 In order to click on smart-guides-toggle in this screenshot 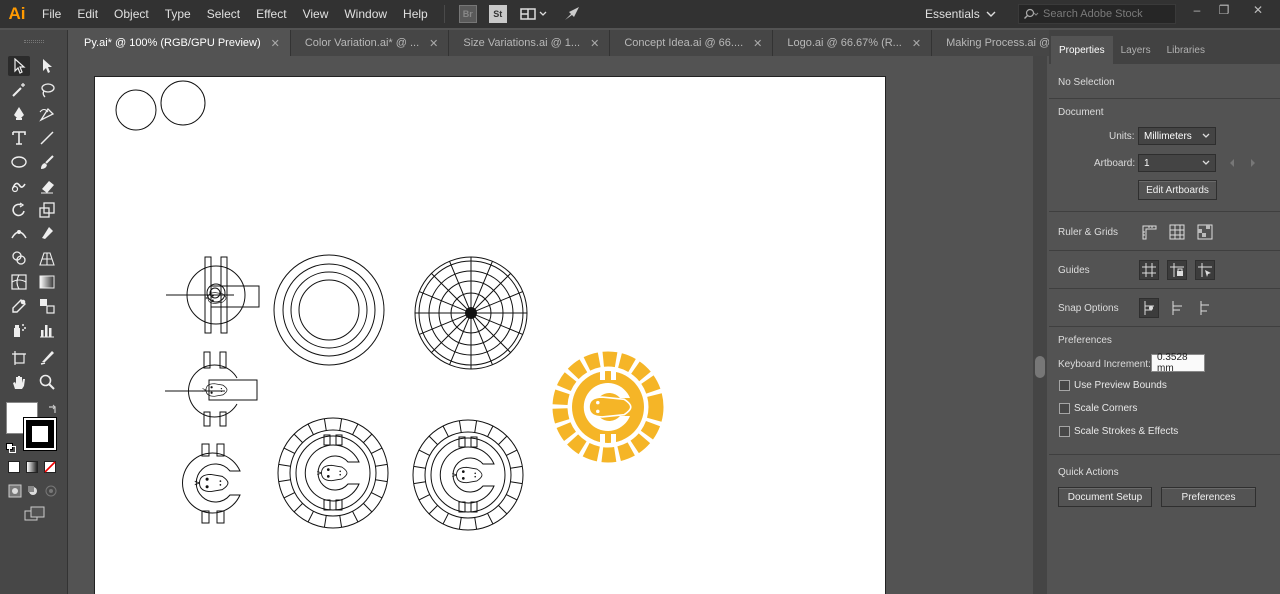, I will do `click(1205, 270)`.